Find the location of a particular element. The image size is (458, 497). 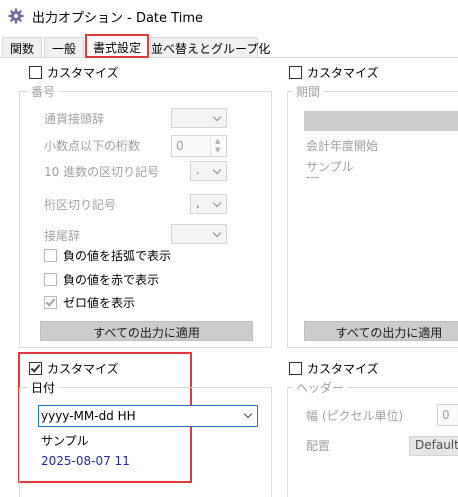

alignment-combo: Default is located at coordinates (433, 446).